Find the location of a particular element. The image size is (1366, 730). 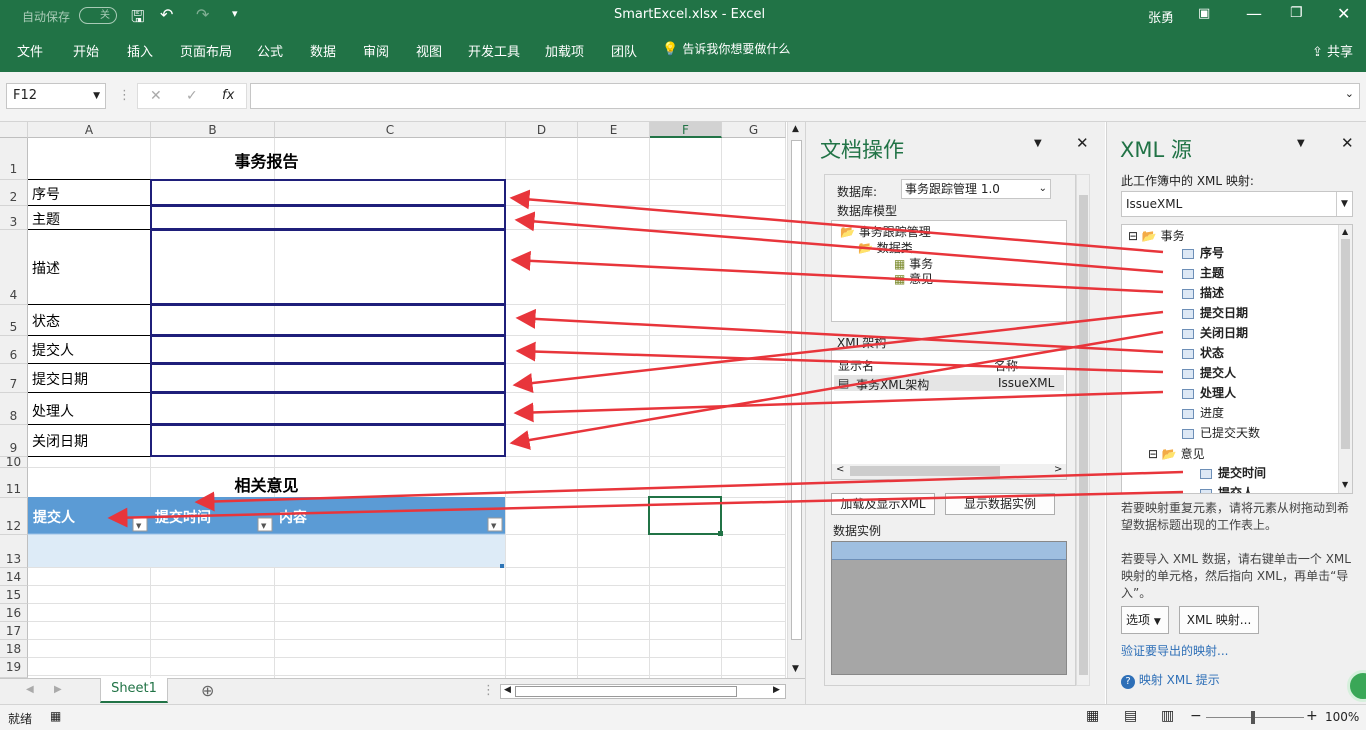

close-icon: ✕ is located at coordinates (1343, 13).